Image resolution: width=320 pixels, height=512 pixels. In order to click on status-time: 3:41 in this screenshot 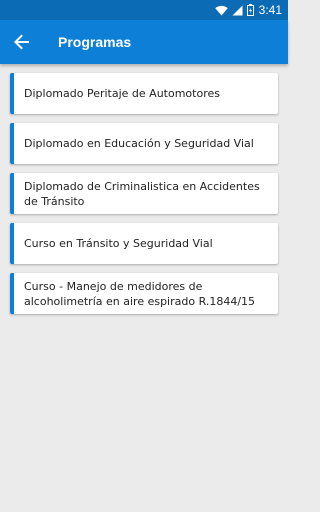, I will do `click(270, 10)`.